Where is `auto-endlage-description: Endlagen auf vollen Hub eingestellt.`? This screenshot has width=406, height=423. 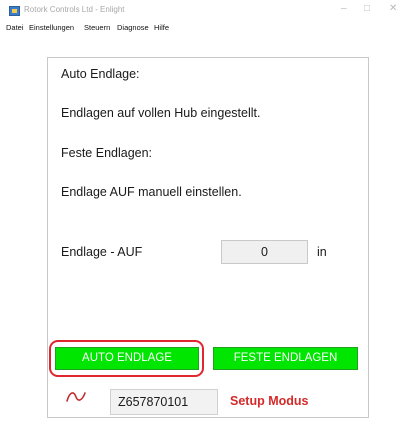
auto-endlage-description: Endlagen auf vollen Hub eingestellt. is located at coordinates (161, 113).